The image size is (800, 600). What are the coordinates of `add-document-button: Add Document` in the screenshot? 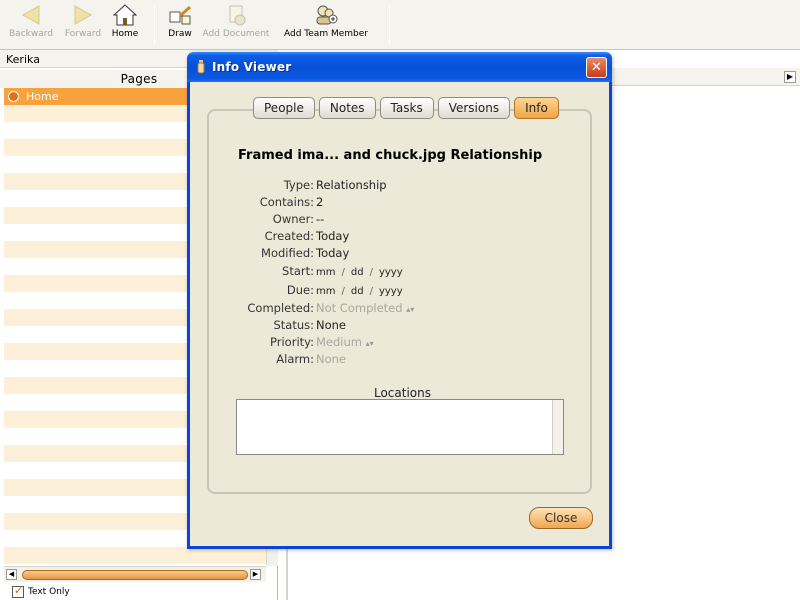 It's located at (236, 24).